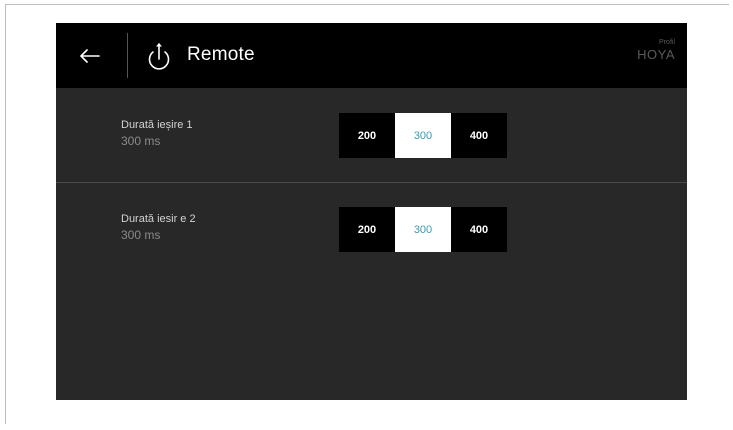 This screenshot has height=430, width=733. I want to click on header-divider, so click(127, 55).